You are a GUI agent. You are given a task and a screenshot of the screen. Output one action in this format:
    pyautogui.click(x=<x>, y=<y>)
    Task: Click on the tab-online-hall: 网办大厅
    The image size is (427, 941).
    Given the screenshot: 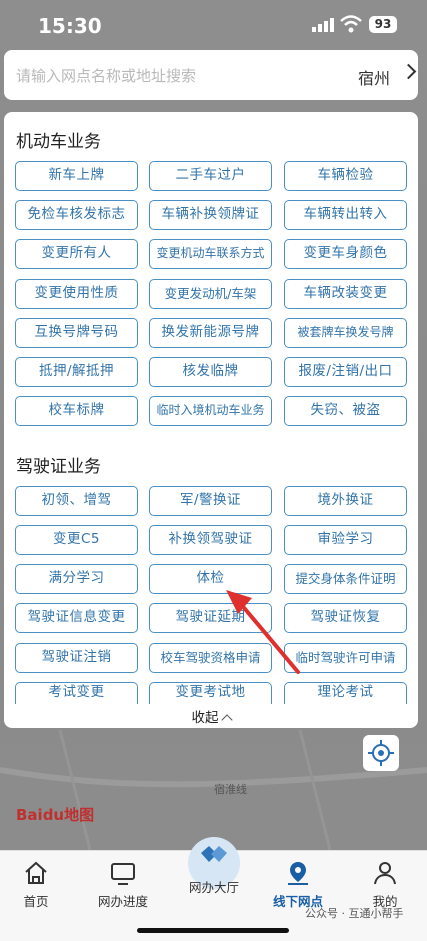 What is the action you would take?
    pyautogui.click(x=214, y=871)
    